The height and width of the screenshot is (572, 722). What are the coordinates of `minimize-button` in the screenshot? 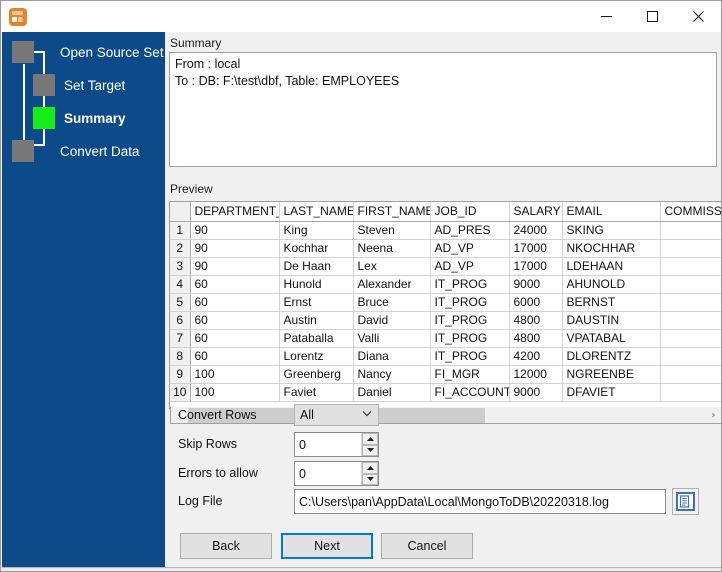 It's located at (606, 16).